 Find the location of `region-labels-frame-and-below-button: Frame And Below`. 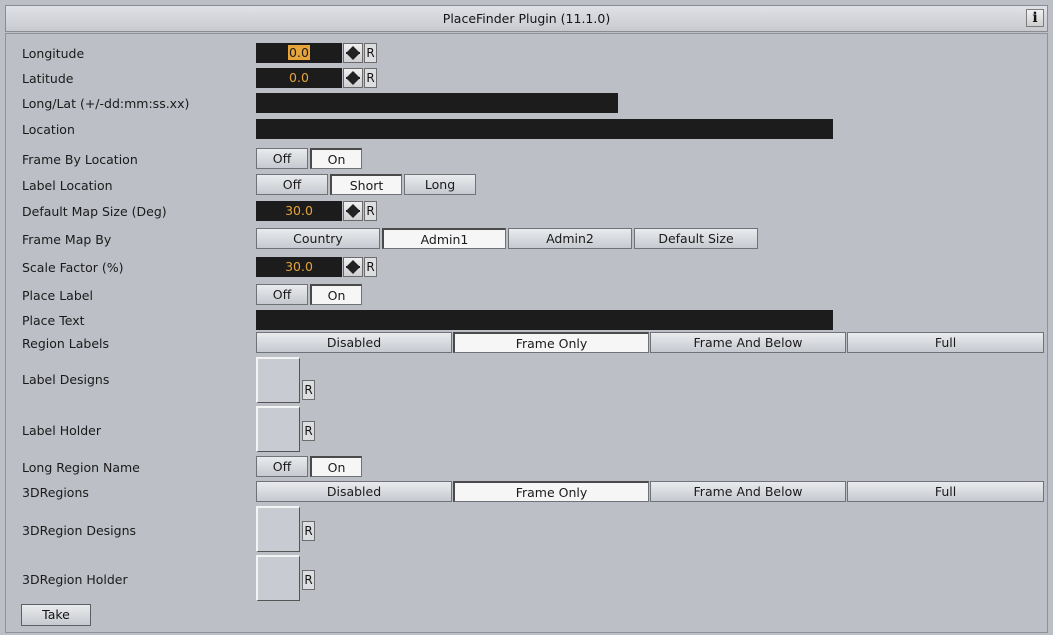

region-labels-frame-and-below-button: Frame And Below is located at coordinates (748, 342).